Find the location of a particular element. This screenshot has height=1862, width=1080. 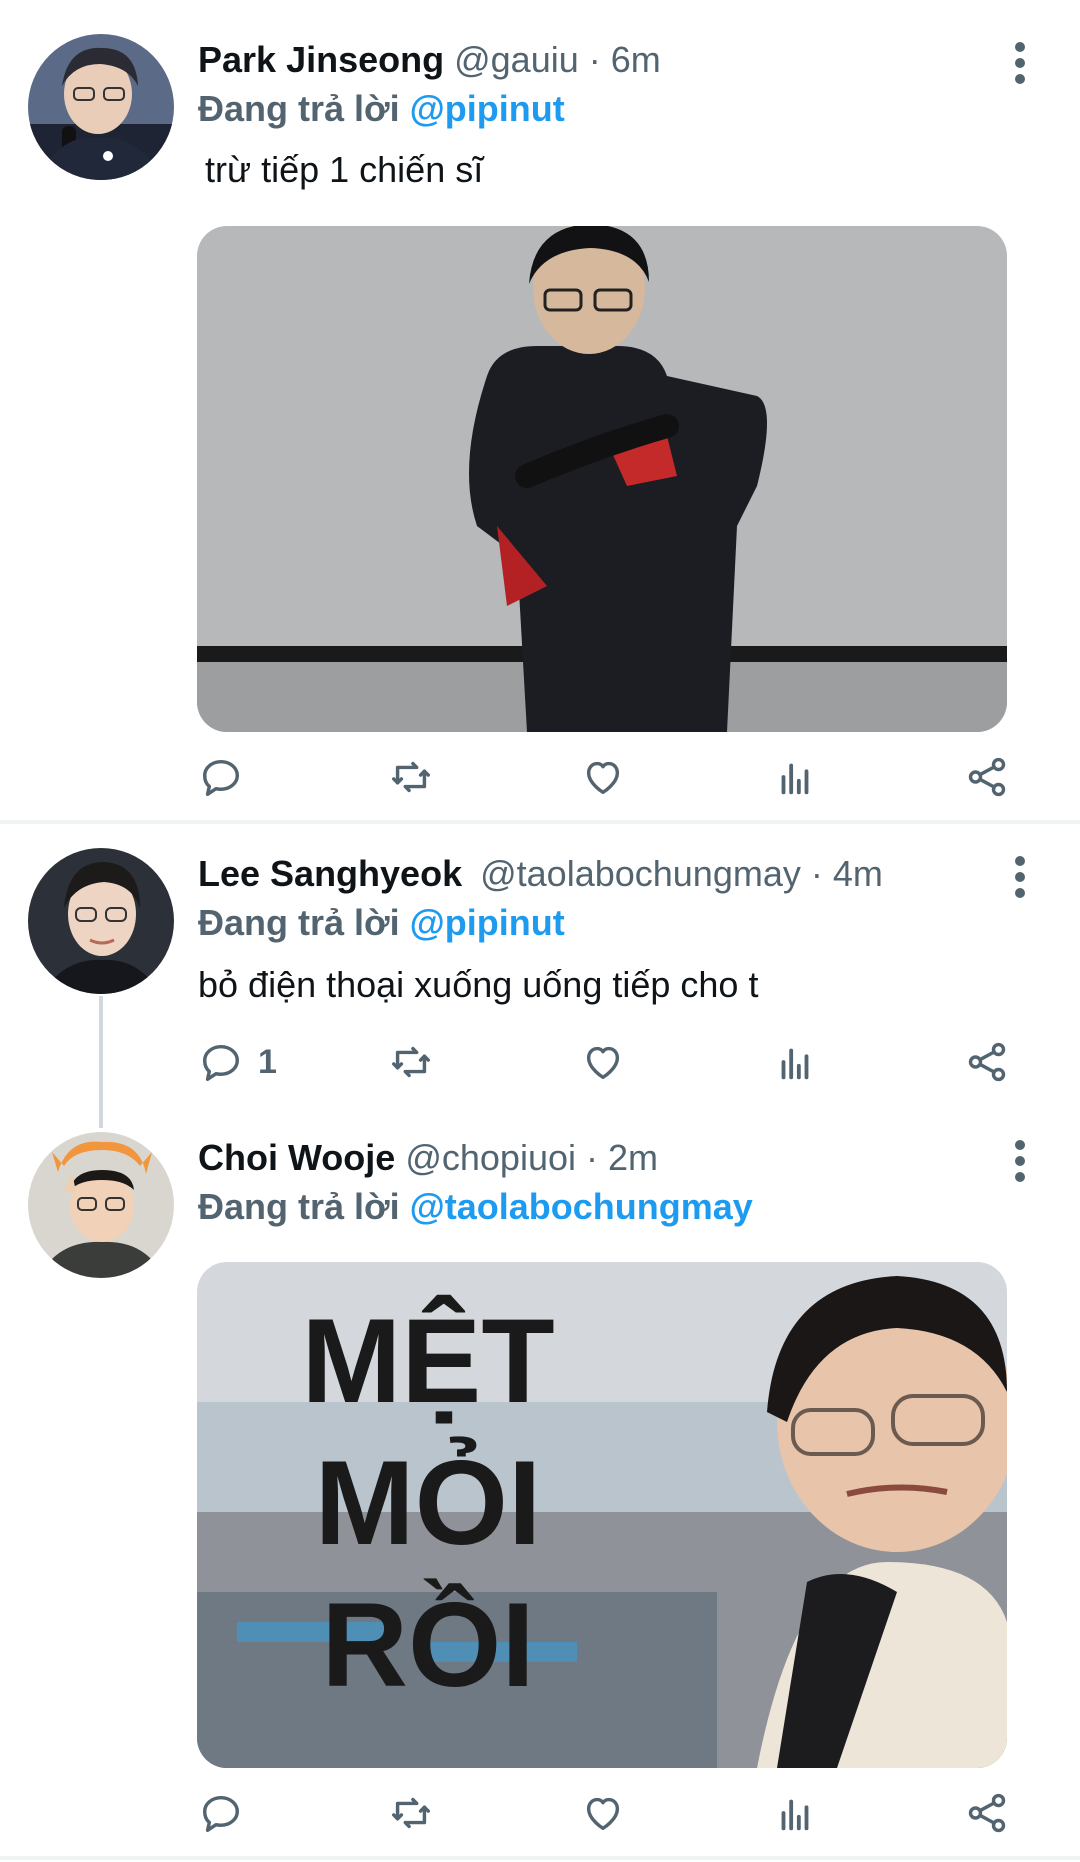

timestamp: · 2m is located at coordinates (622, 1157).